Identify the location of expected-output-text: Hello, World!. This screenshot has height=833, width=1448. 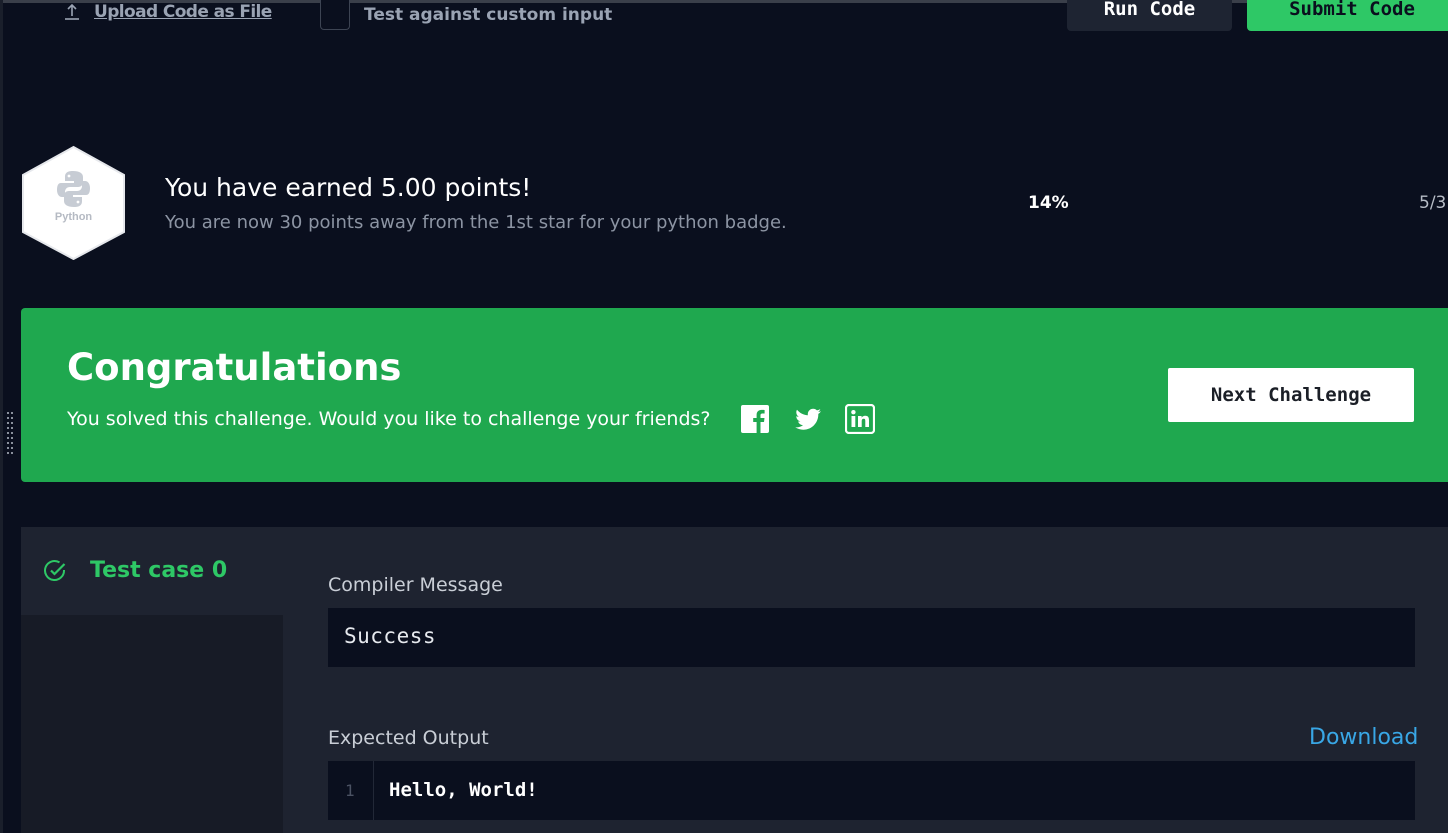
(463, 790).